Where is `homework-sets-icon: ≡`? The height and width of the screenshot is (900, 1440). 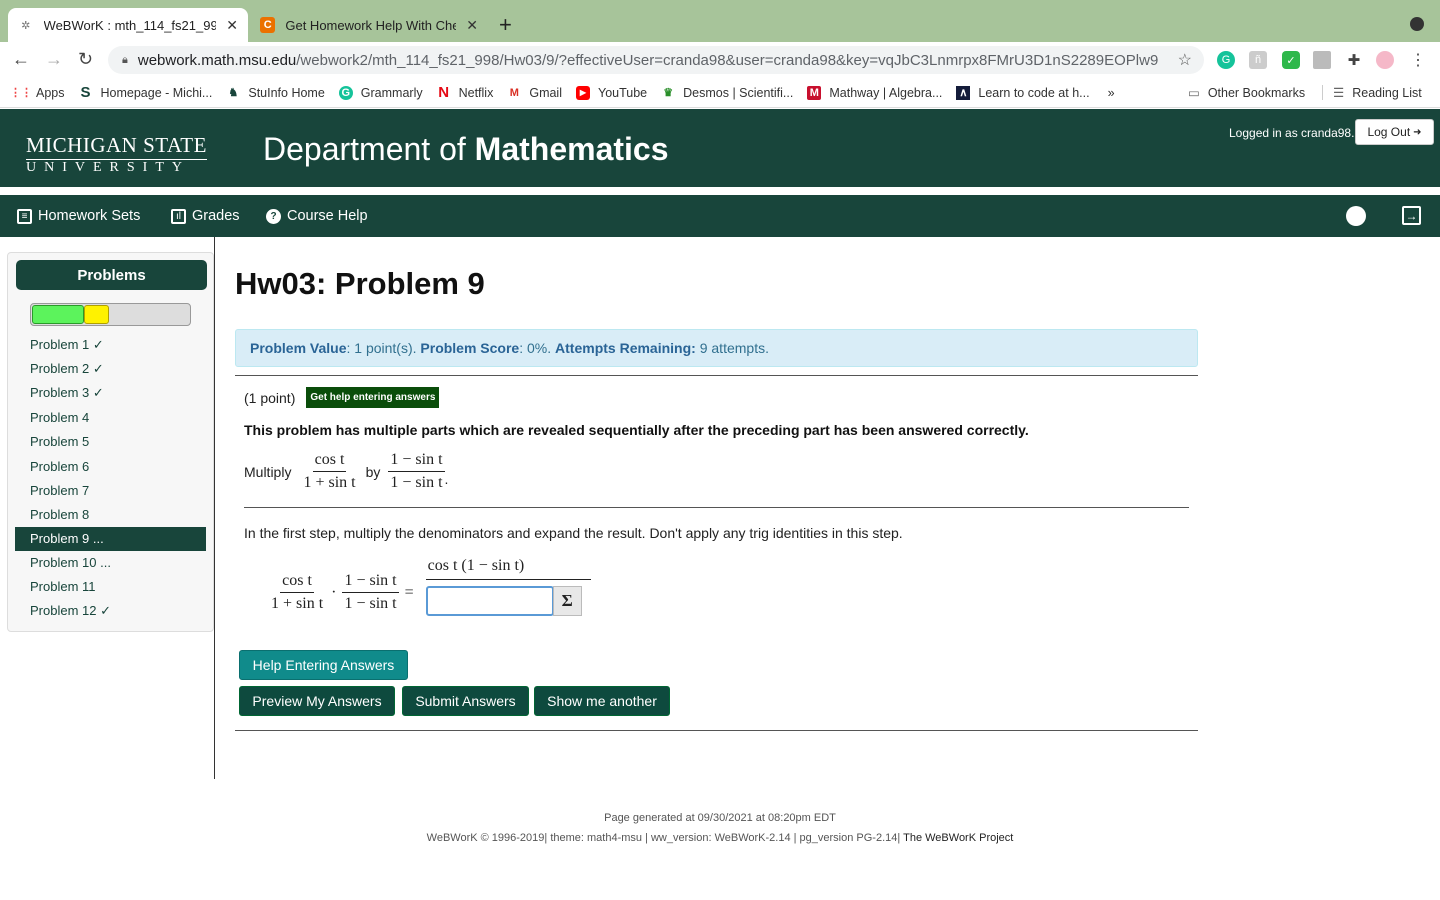
homework-sets-icon: ≡ is located at coordinates (24, 216).